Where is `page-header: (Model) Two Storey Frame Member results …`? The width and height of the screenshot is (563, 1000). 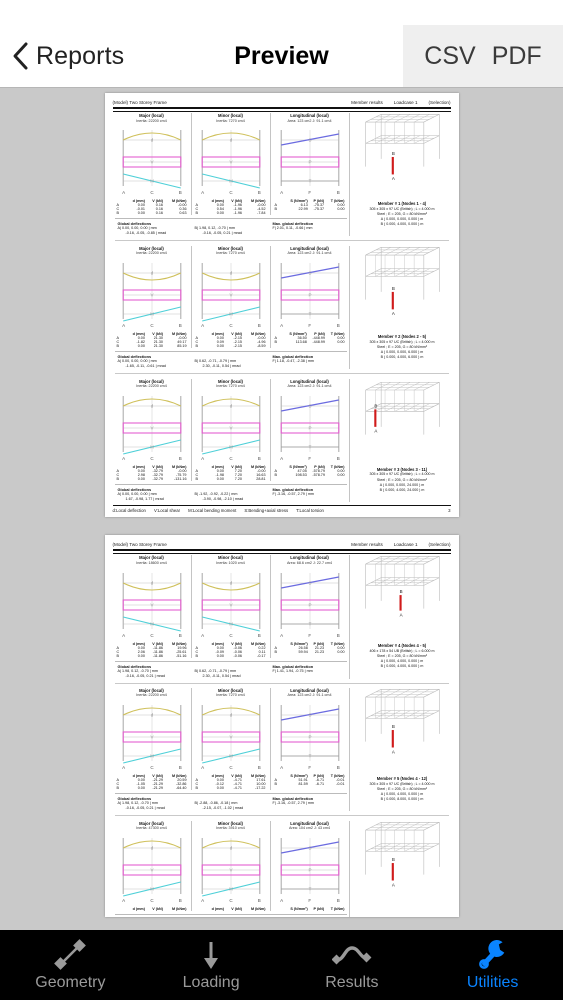
page-header: (Model) Two Storey Frame Member results … is located at coordinates (282, 544).